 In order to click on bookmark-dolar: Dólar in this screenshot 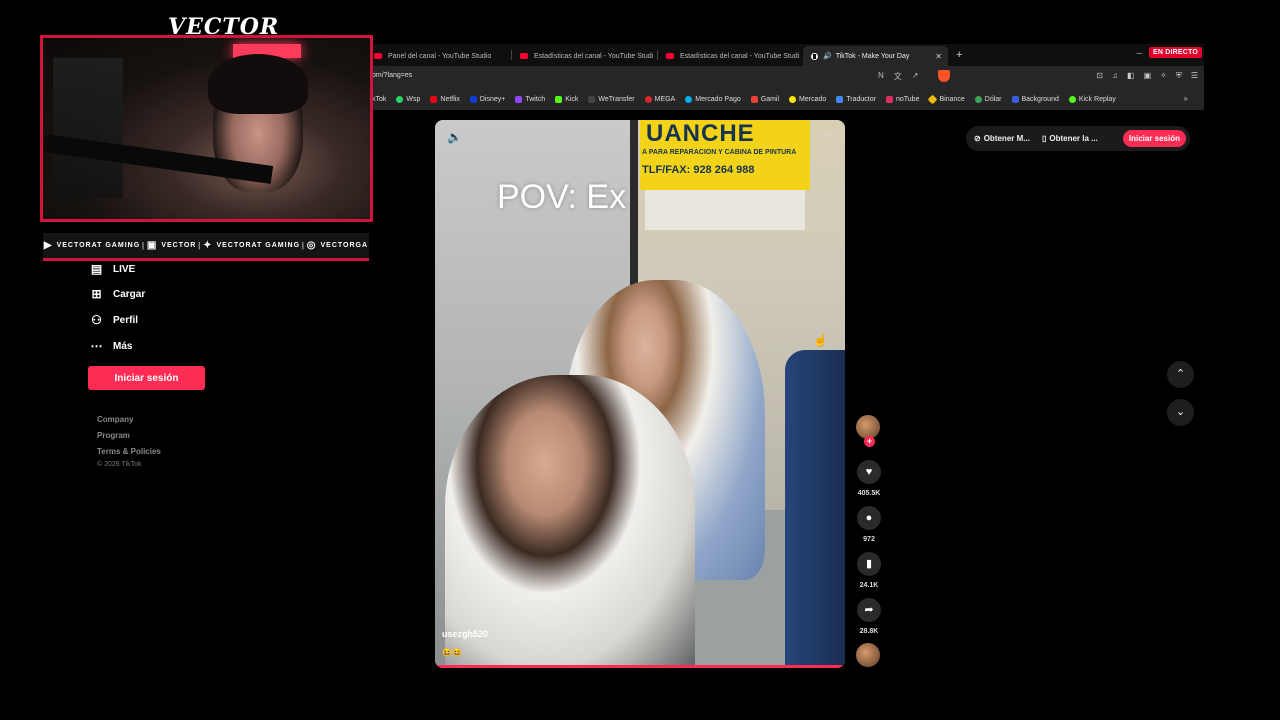, I will do `click(988, 99)`.